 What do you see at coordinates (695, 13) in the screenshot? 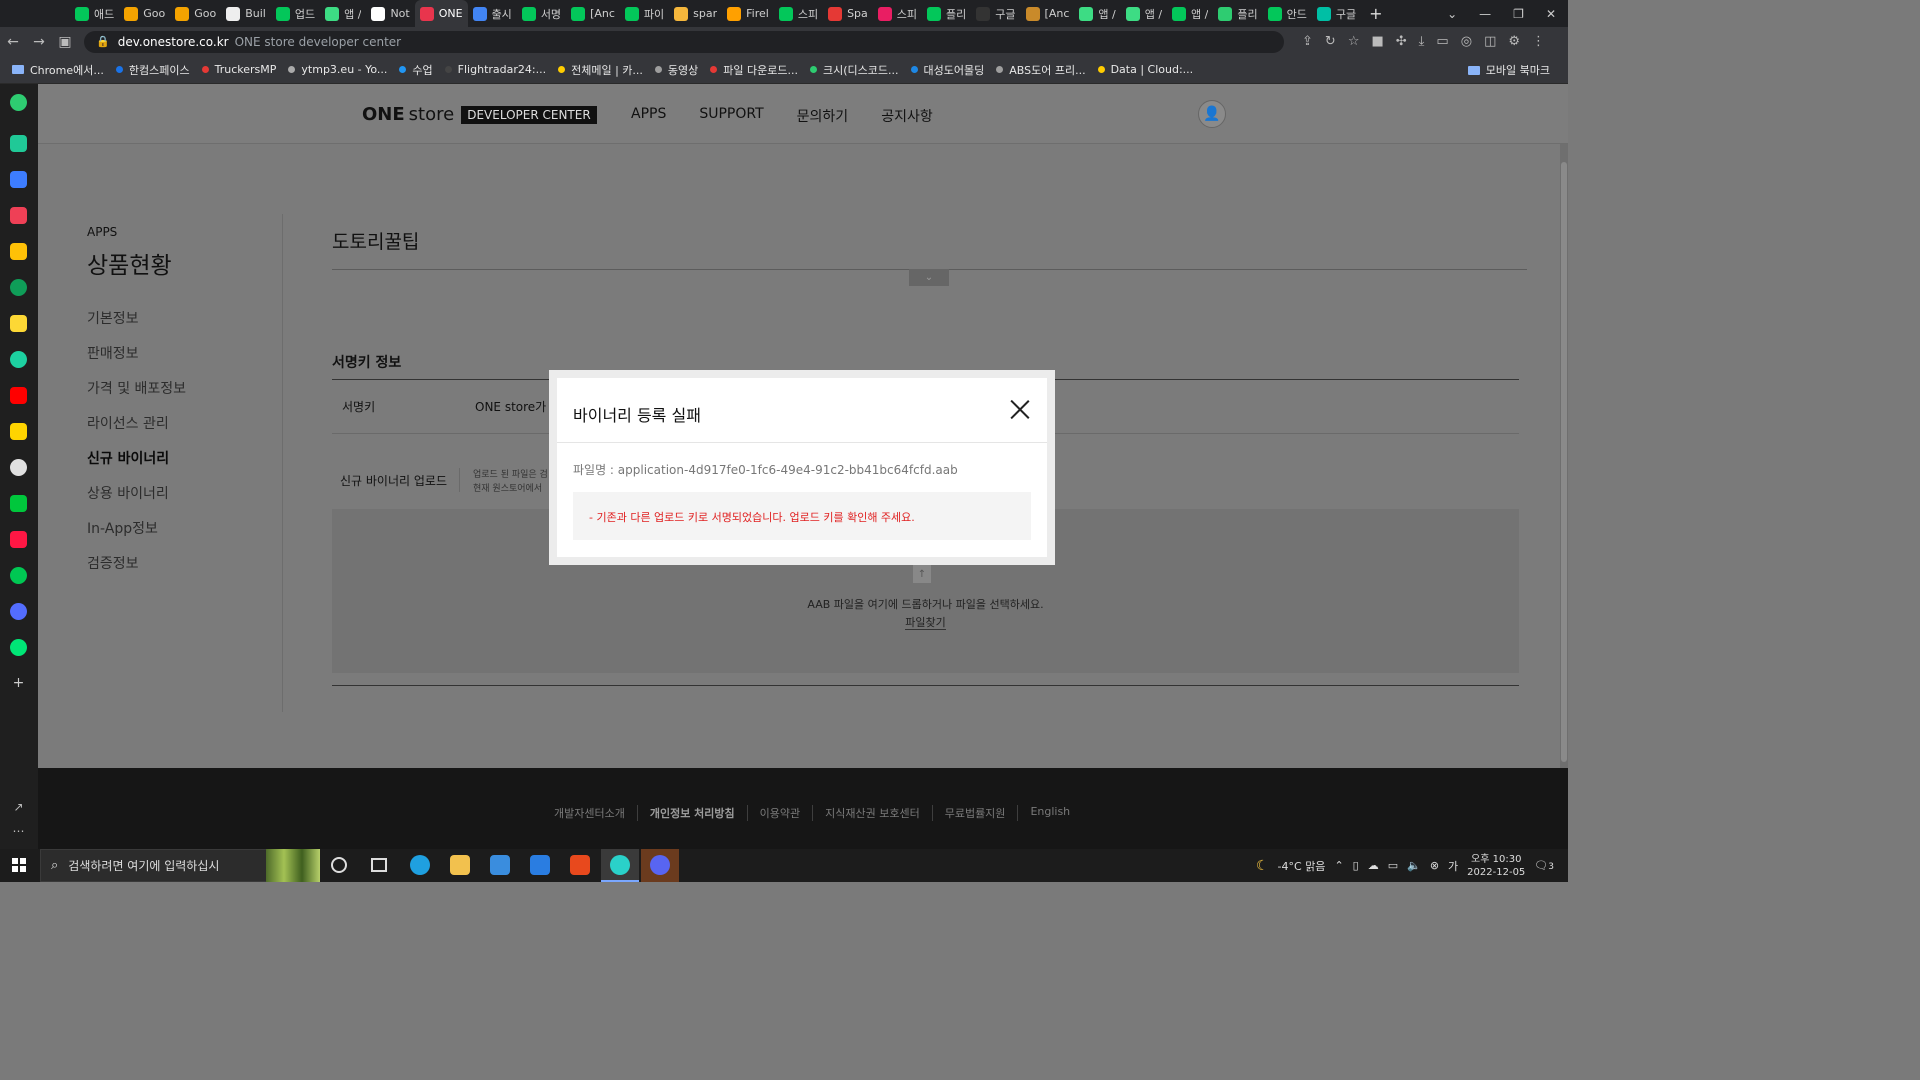
I see `browser-tab: spar` at bounding box center [695, 13].